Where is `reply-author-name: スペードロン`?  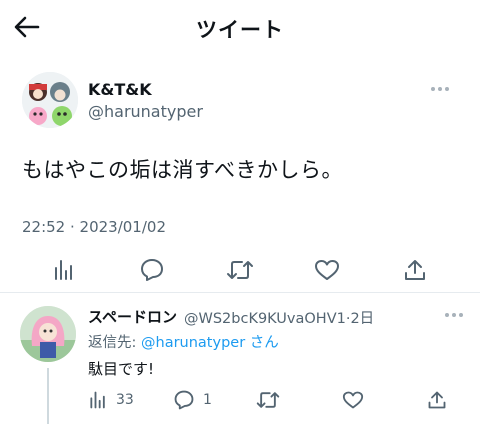
reply-author-name: スペードロン is located at coordinates (132, 316).